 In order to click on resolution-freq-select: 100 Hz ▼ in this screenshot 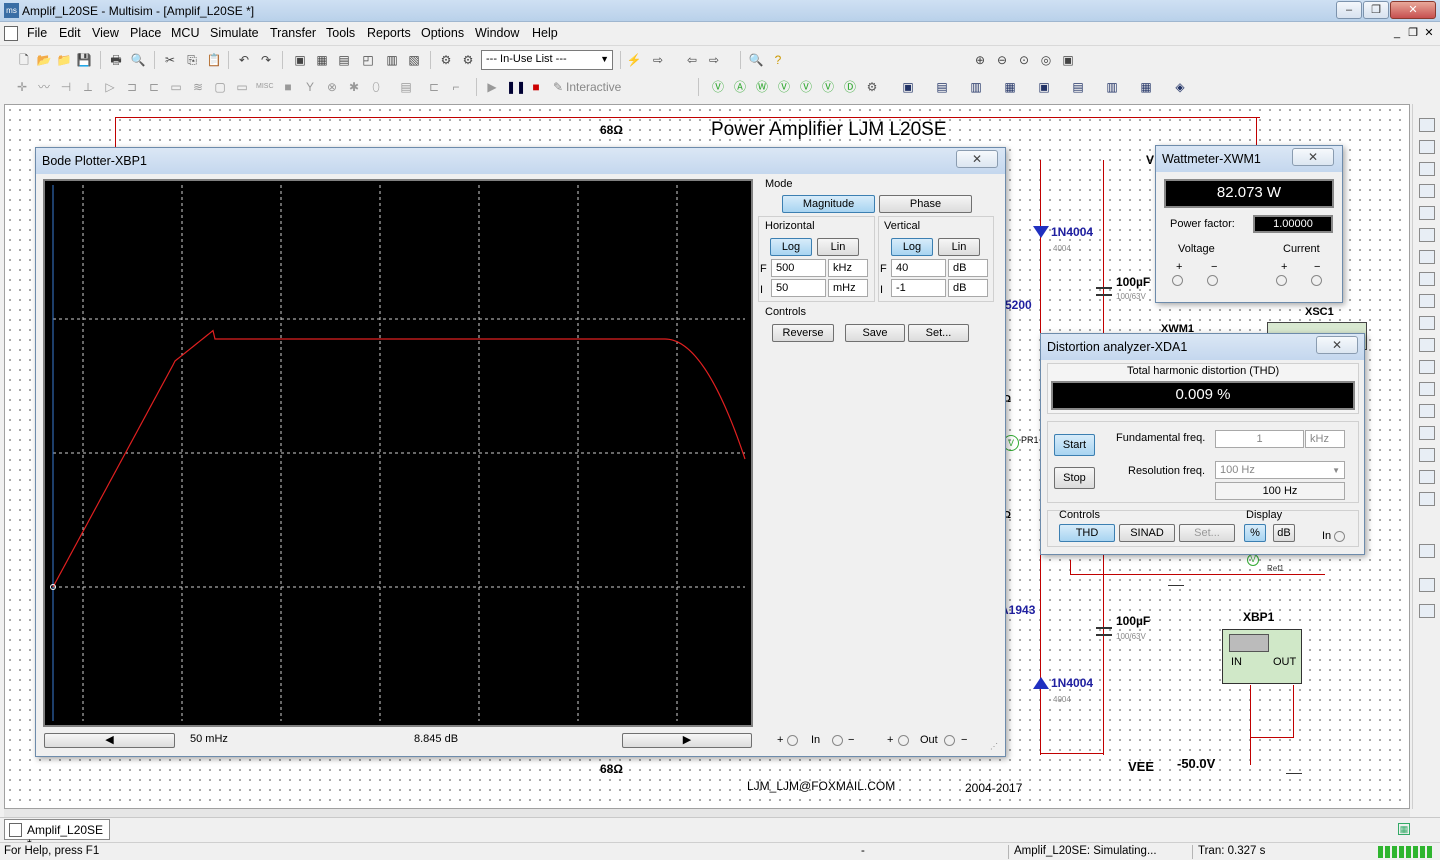, I will do `click(1280, 470)`.